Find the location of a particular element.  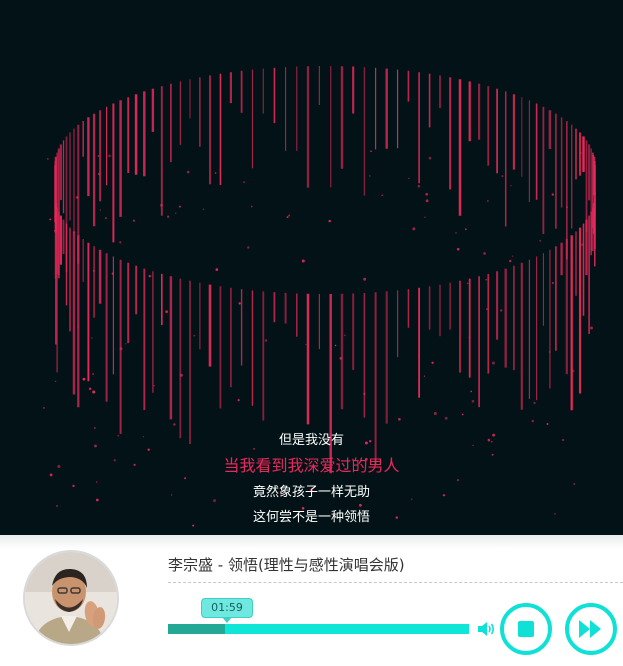

lyric-line-current: 当我看到我深爱过的男人 is located at coordinates (311, 465).